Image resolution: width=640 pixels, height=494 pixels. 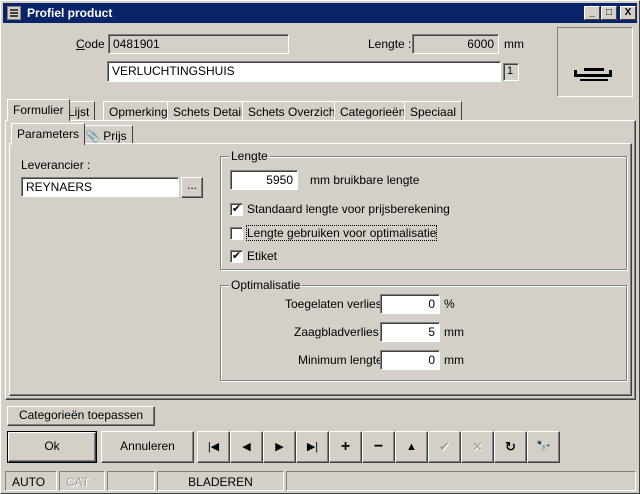 I want to click on title-bar: Profiel product _ □ X, so click(x=320, y=13).